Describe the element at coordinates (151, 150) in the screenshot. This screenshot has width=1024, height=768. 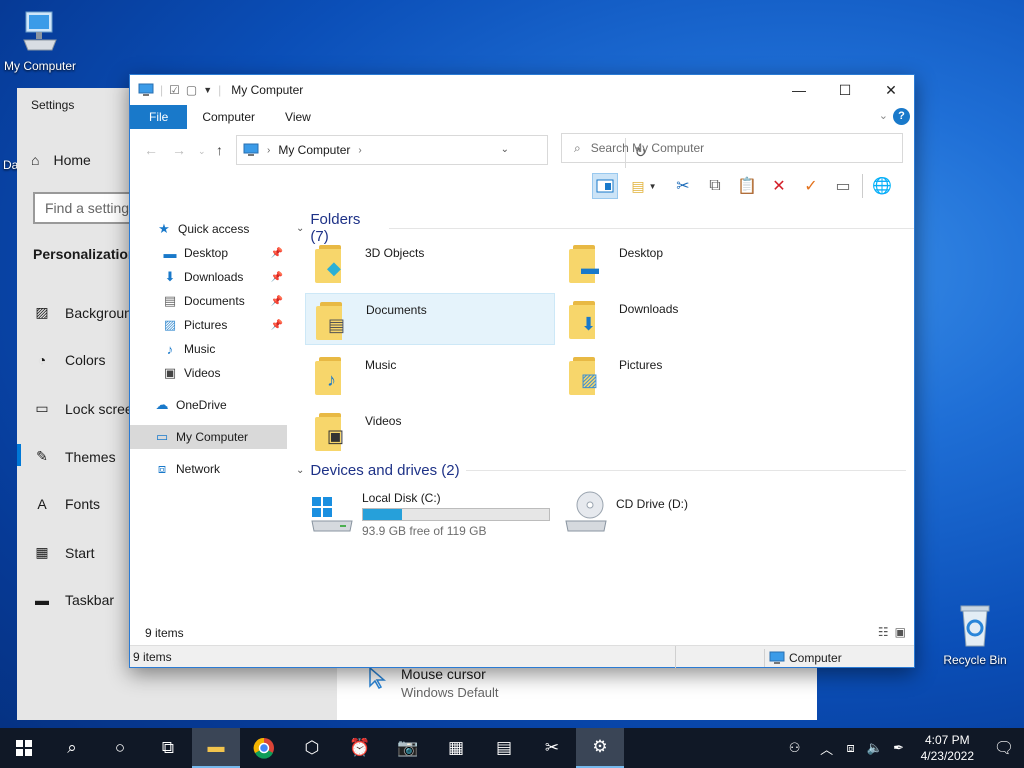
I see `back-button: ←` at that location.